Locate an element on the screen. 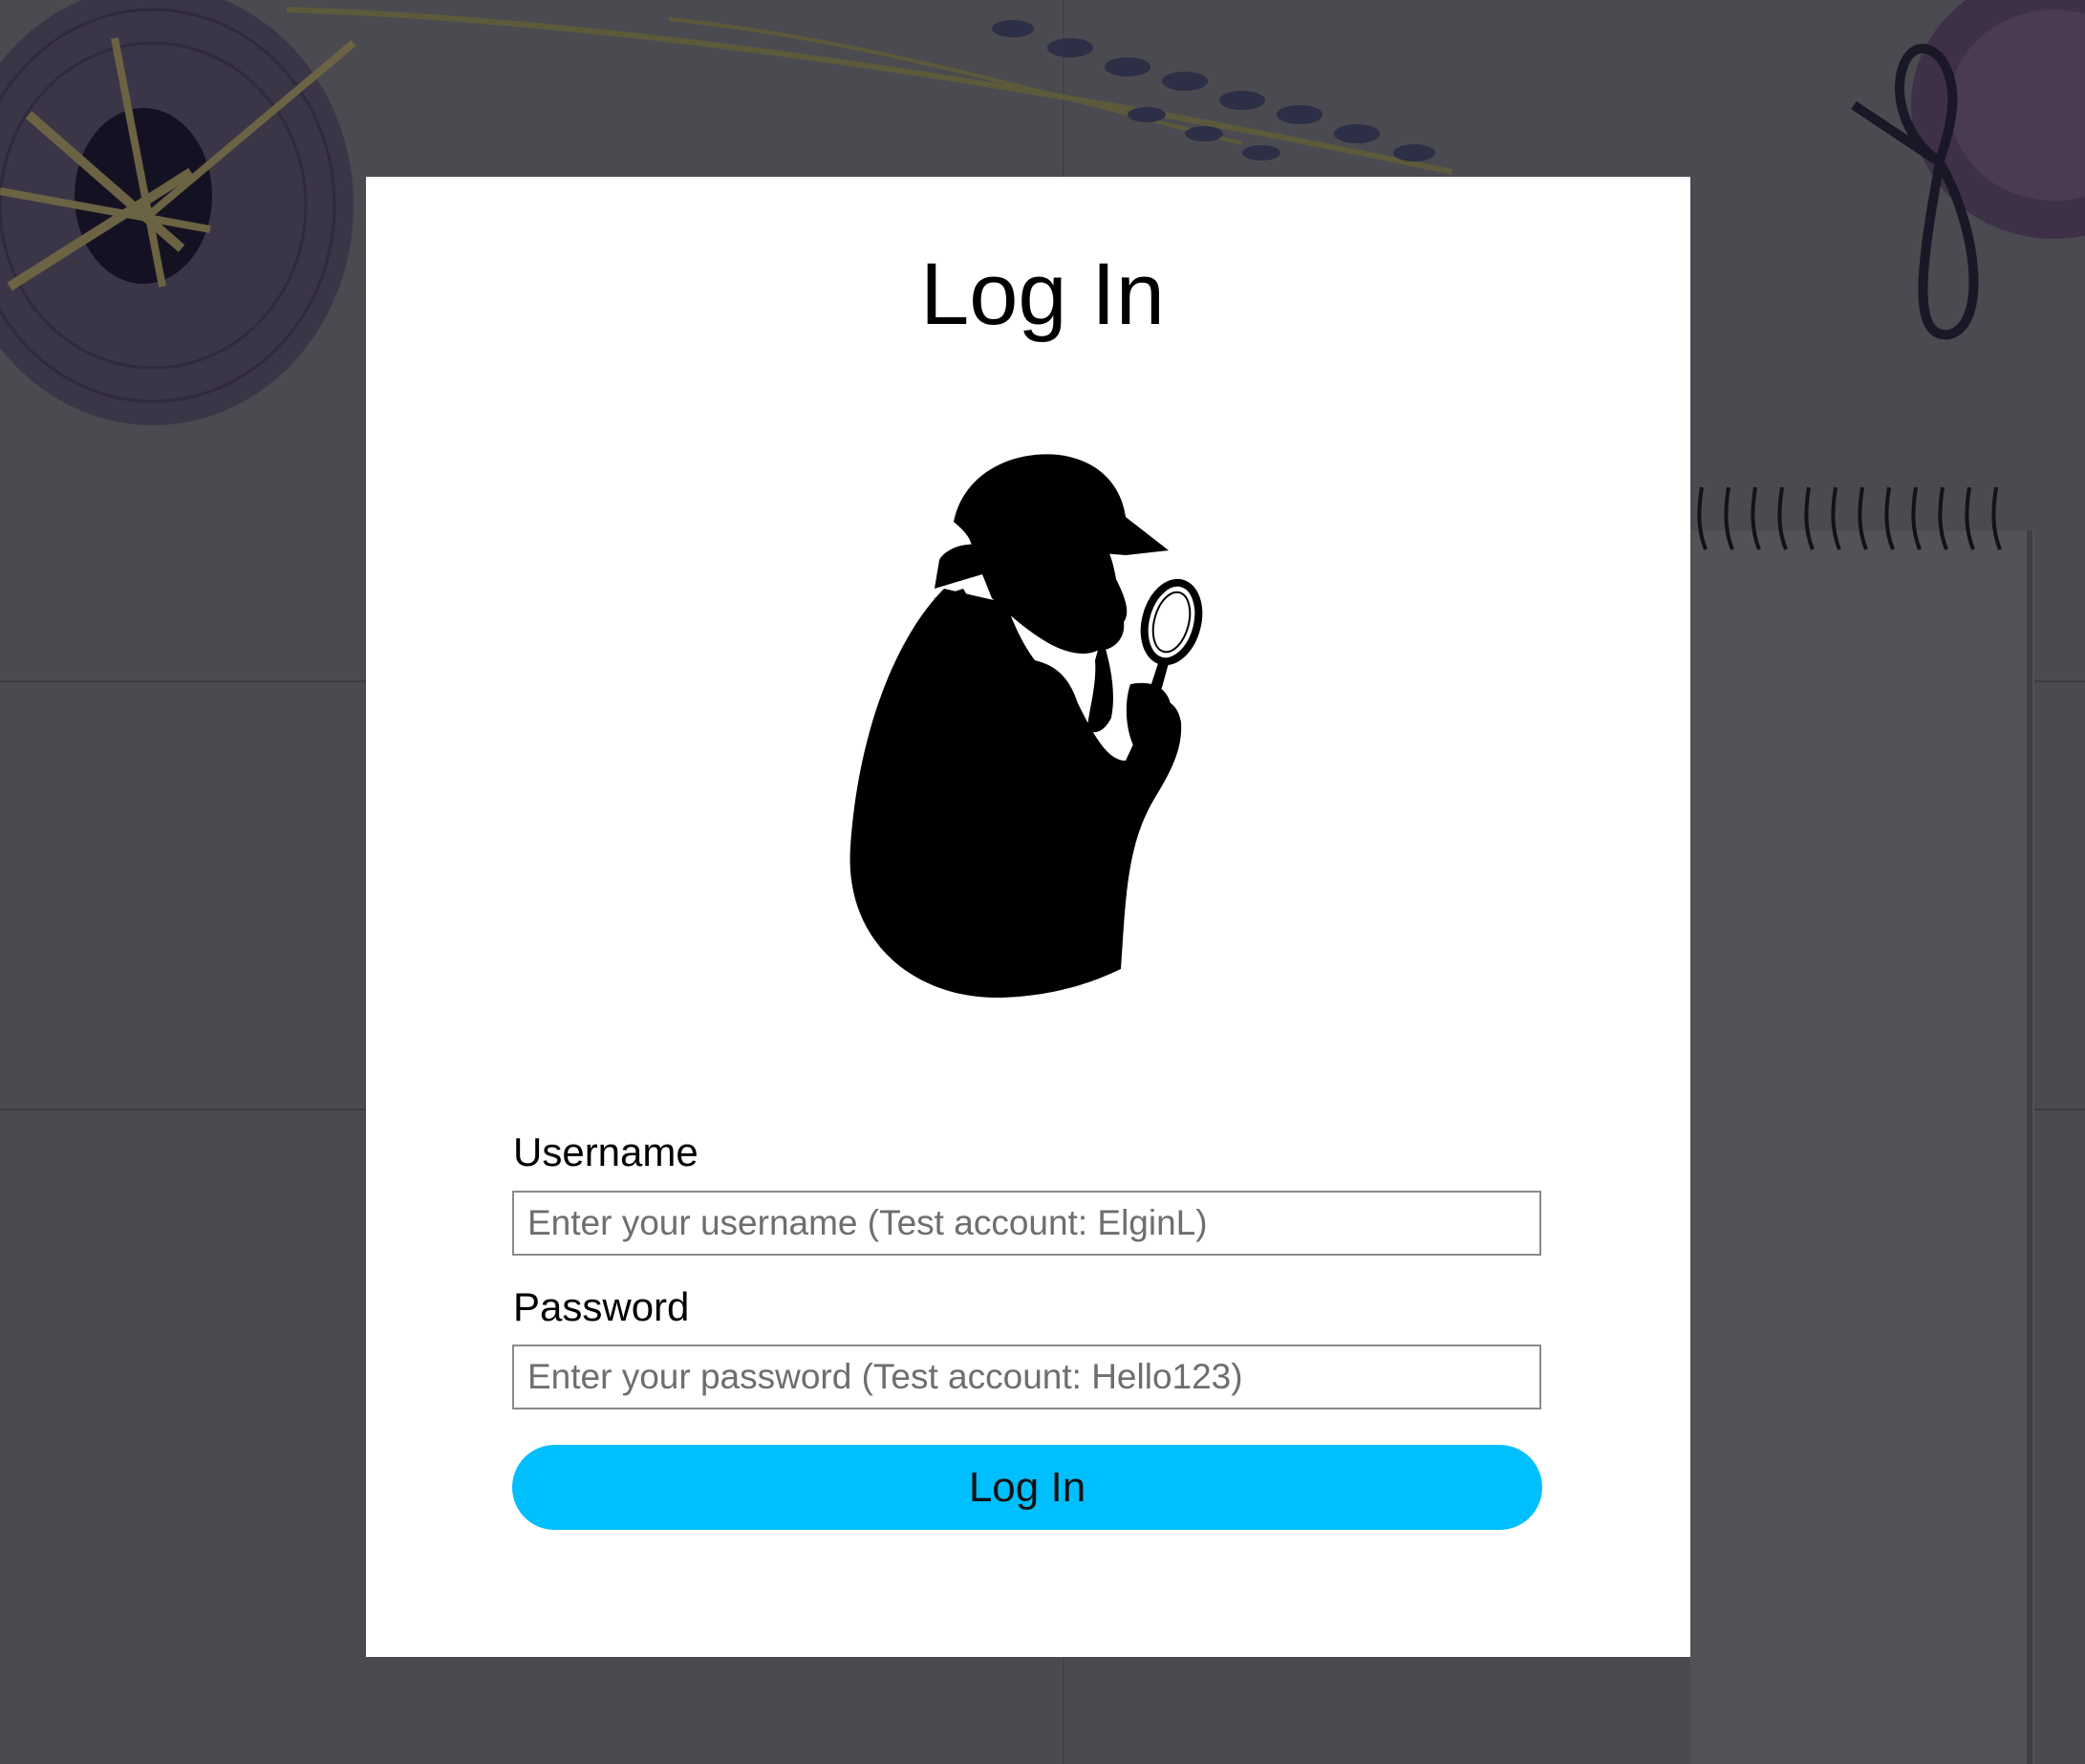 Image resolution: width=2085 pixels, height=1764 pixels. password-input is located at coordinates (1026, 1377).